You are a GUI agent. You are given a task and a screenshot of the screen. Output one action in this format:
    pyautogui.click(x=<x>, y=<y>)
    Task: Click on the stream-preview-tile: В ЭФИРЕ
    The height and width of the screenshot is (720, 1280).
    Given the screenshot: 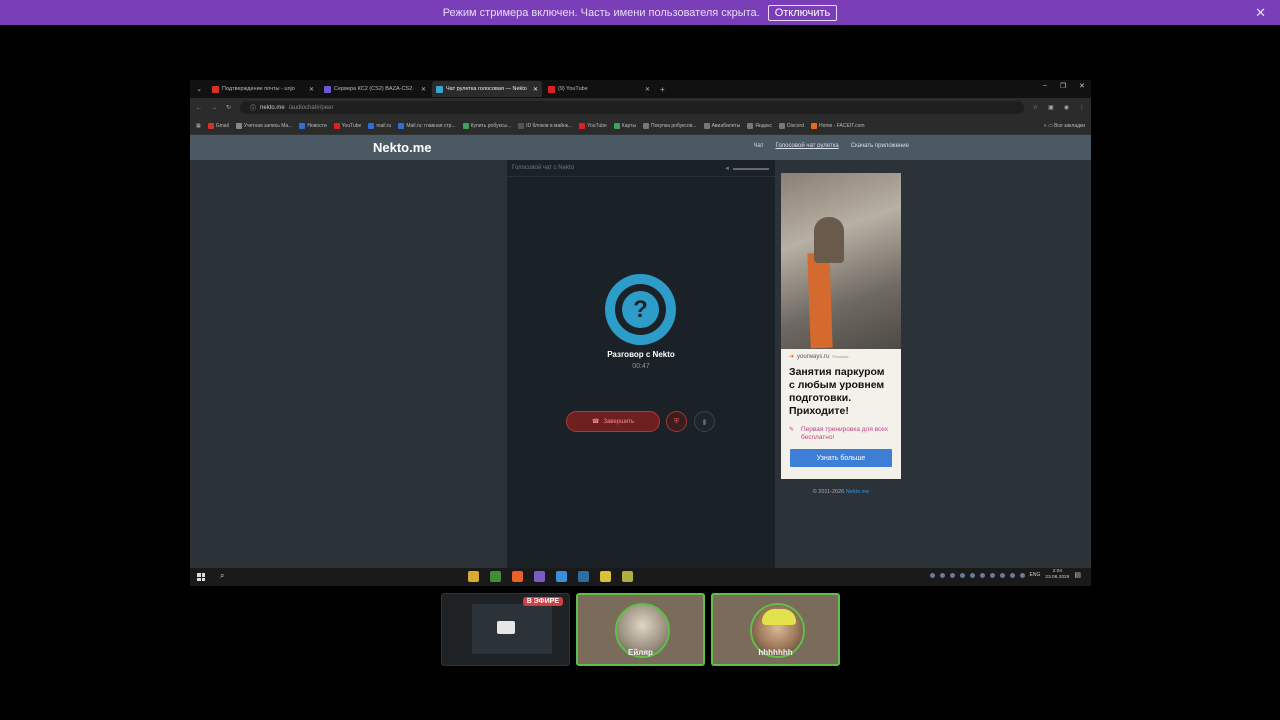 What is the action you would take?
    pyautogui.click(x=505, y=629)
    